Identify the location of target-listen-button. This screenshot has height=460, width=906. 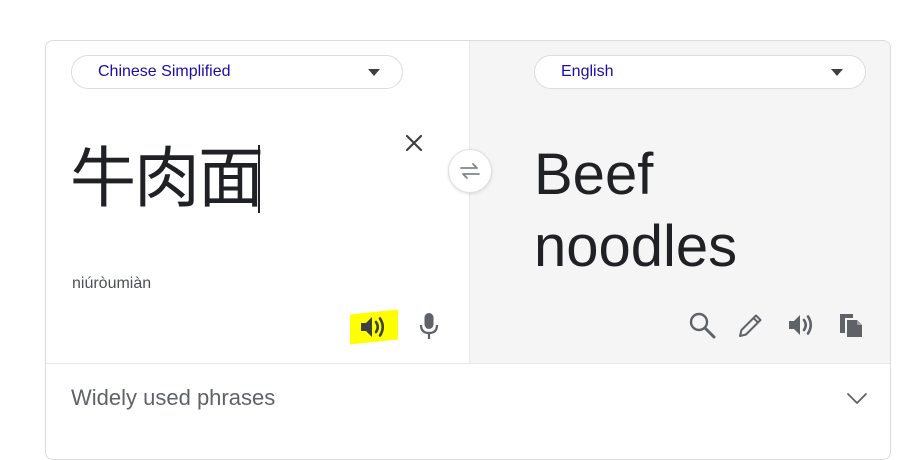
(801, 325).